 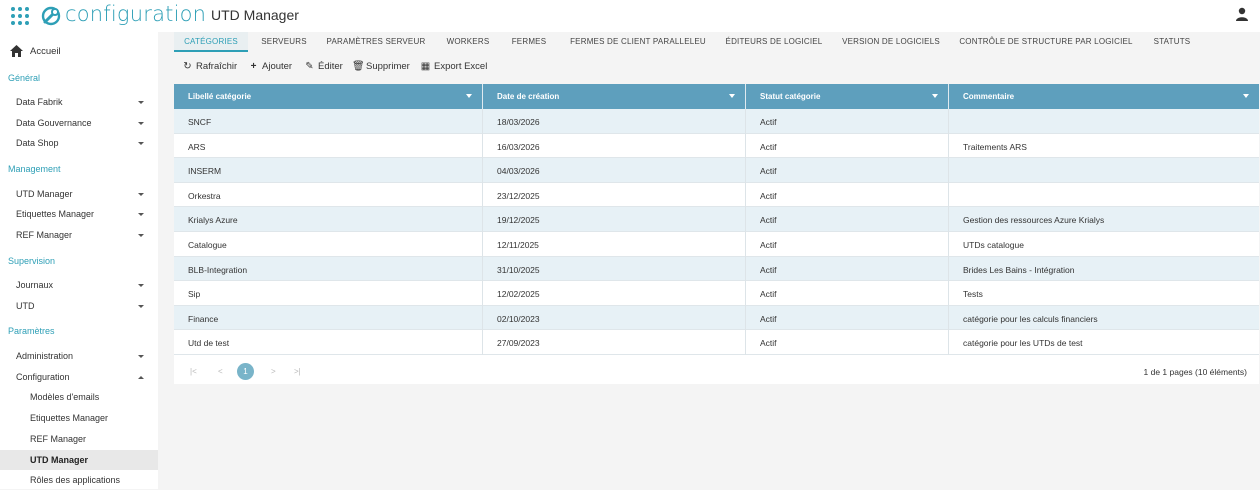 What do you see at coordinates (614, 96) in the screenshot?
I see `column-header-date: Date de création` at bounding box center [614, 96].